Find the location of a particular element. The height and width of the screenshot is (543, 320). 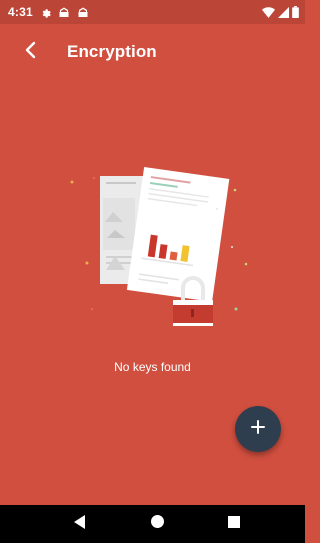

nav-recents-button is located at coordinates (234, 524).